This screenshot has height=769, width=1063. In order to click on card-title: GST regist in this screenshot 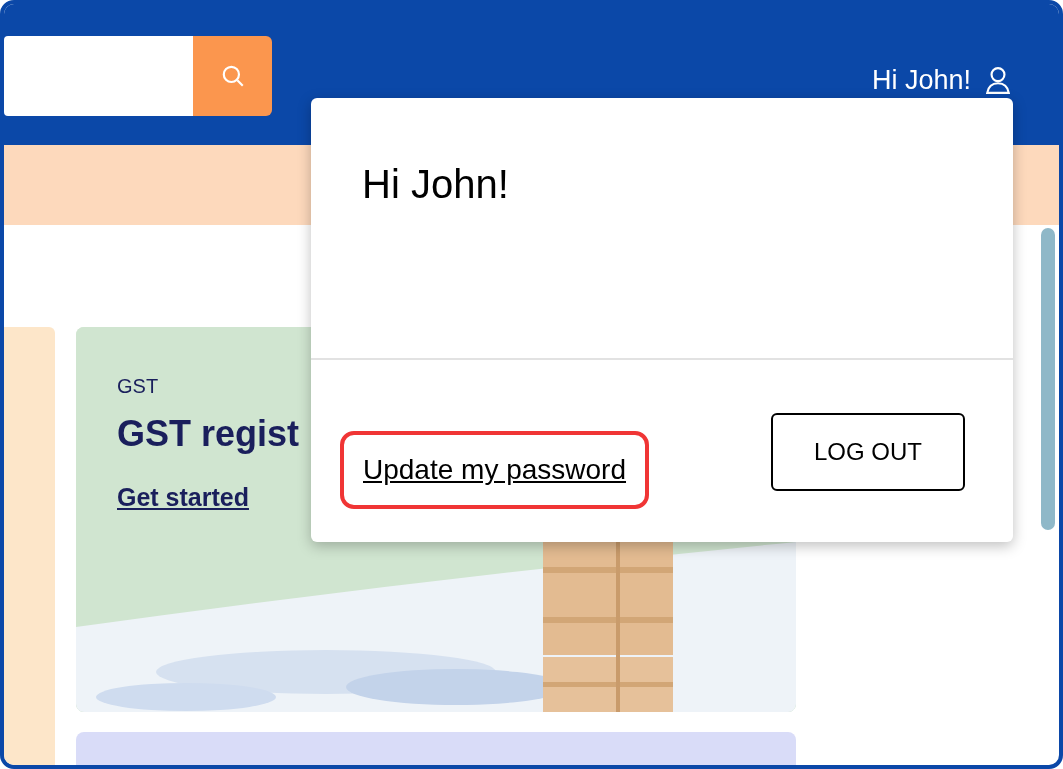, I will do `click(208, 434)`.